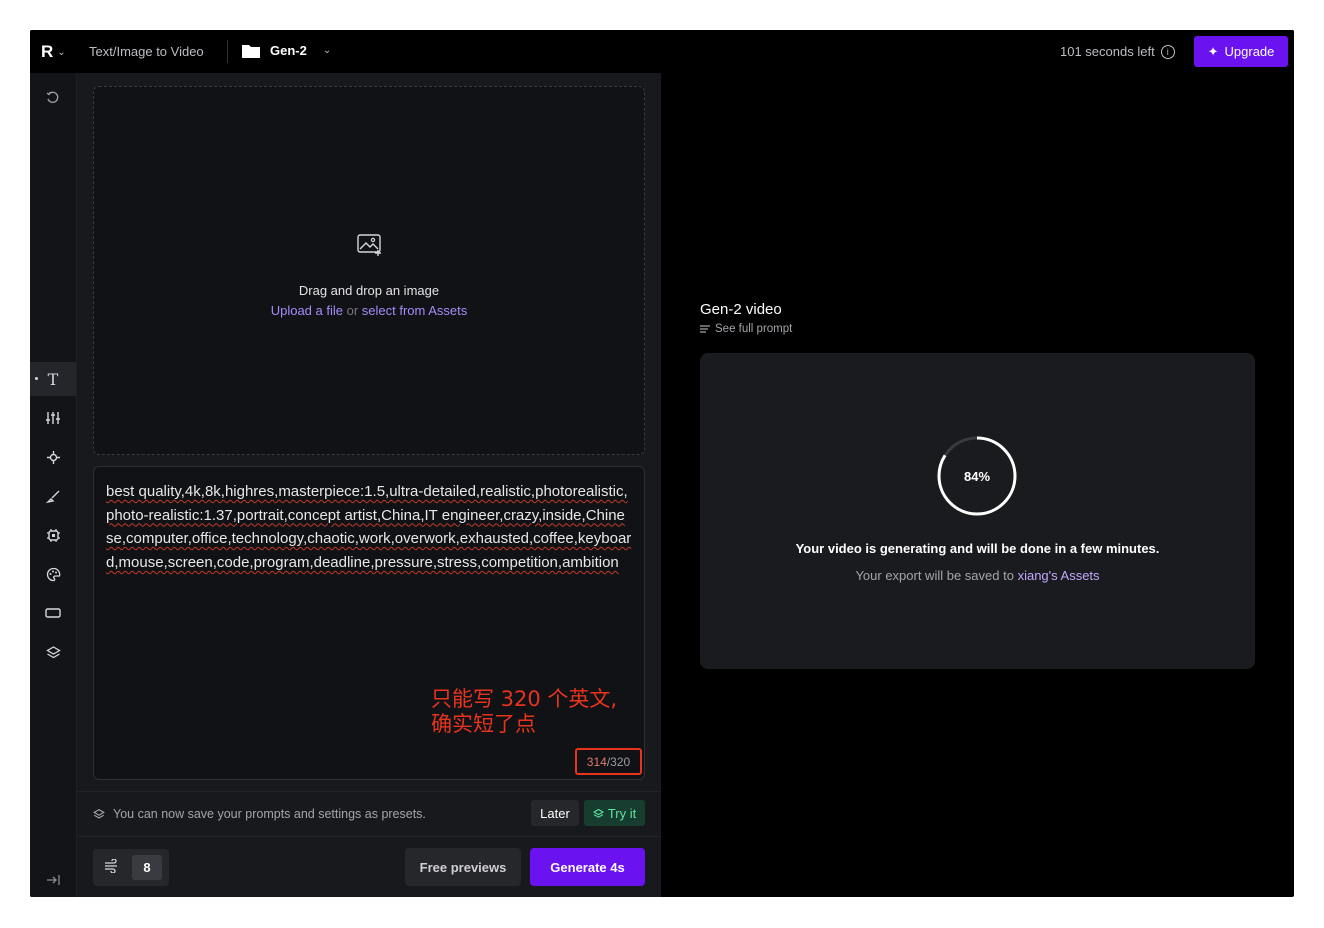 The image size is (1324, 928). What do you see at coordinates (555, 813) in the screenshot?
I see `later-button: Later` at bounding box center [555, 813].